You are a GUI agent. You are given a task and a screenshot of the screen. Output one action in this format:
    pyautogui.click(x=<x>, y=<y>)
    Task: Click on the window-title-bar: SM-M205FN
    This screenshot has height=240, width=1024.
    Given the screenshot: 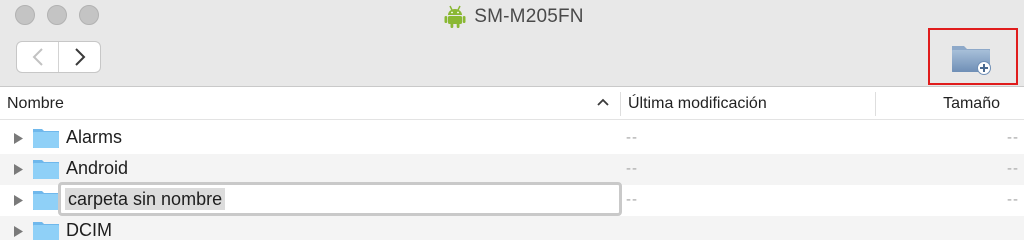 What is the action you would take?
    pyautogui.click(x=512, y=17)
    